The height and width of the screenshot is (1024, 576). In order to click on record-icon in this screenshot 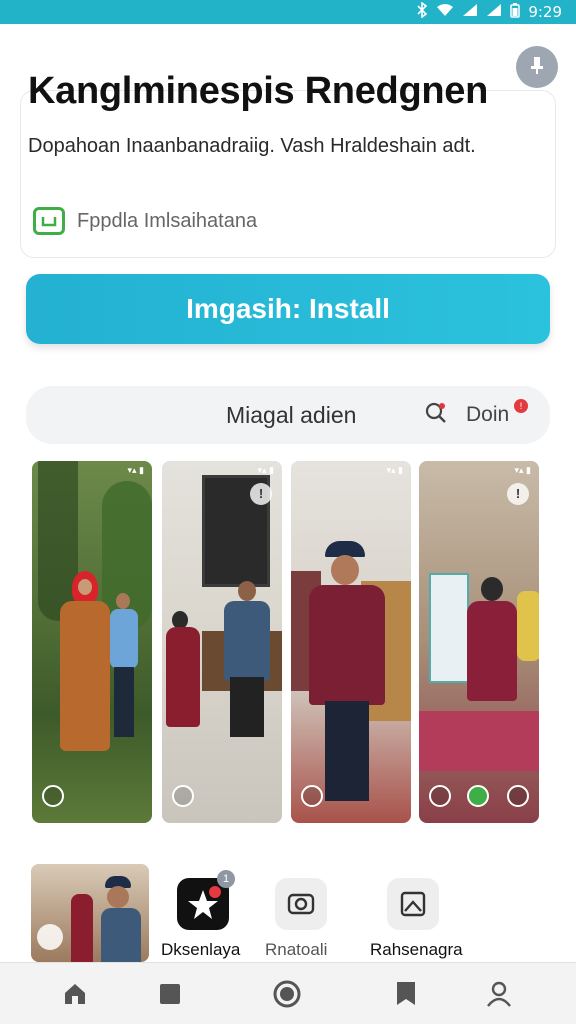, I will do `click(287, 994)`.